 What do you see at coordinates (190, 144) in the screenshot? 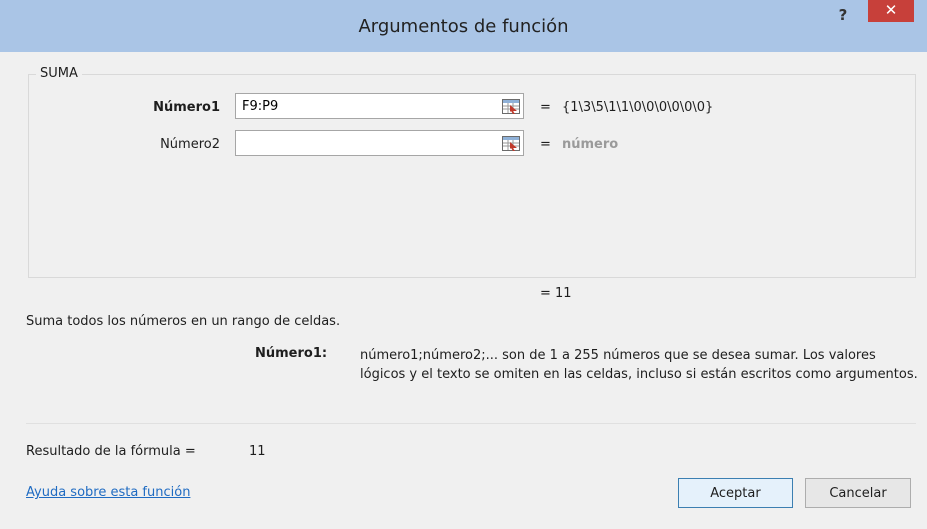
I see `arg2-label: Número2` at bounding box center [190, 144].